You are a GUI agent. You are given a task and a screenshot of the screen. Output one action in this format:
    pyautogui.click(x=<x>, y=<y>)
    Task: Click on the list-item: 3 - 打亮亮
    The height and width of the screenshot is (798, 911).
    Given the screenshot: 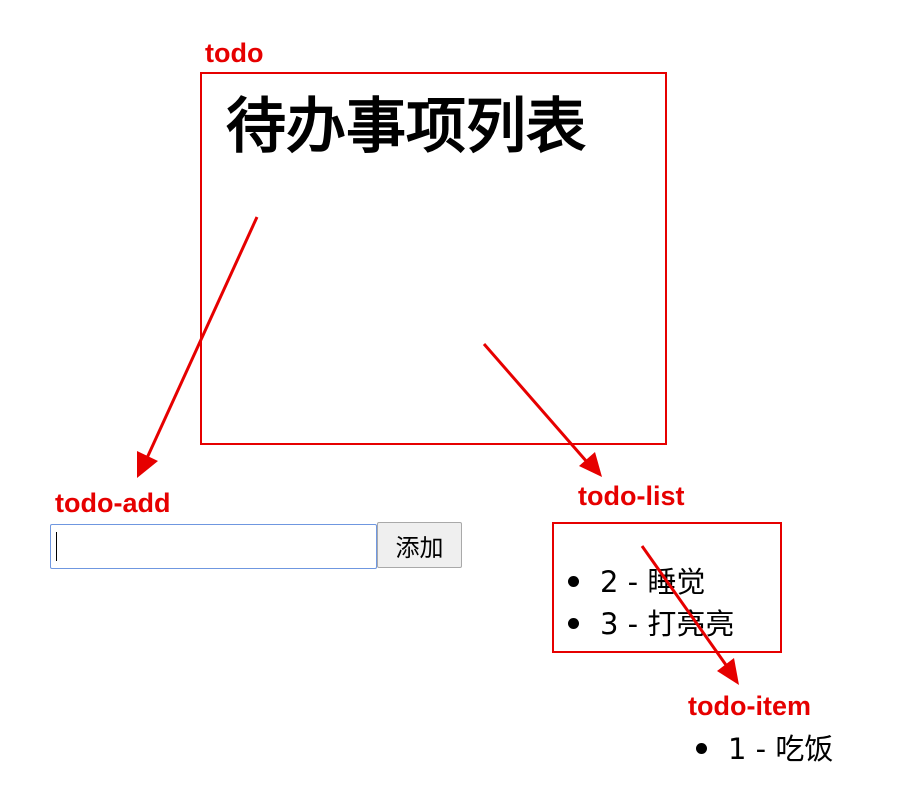 What is the action you would take?
    pyautogui.click(x=651, y=624)
    